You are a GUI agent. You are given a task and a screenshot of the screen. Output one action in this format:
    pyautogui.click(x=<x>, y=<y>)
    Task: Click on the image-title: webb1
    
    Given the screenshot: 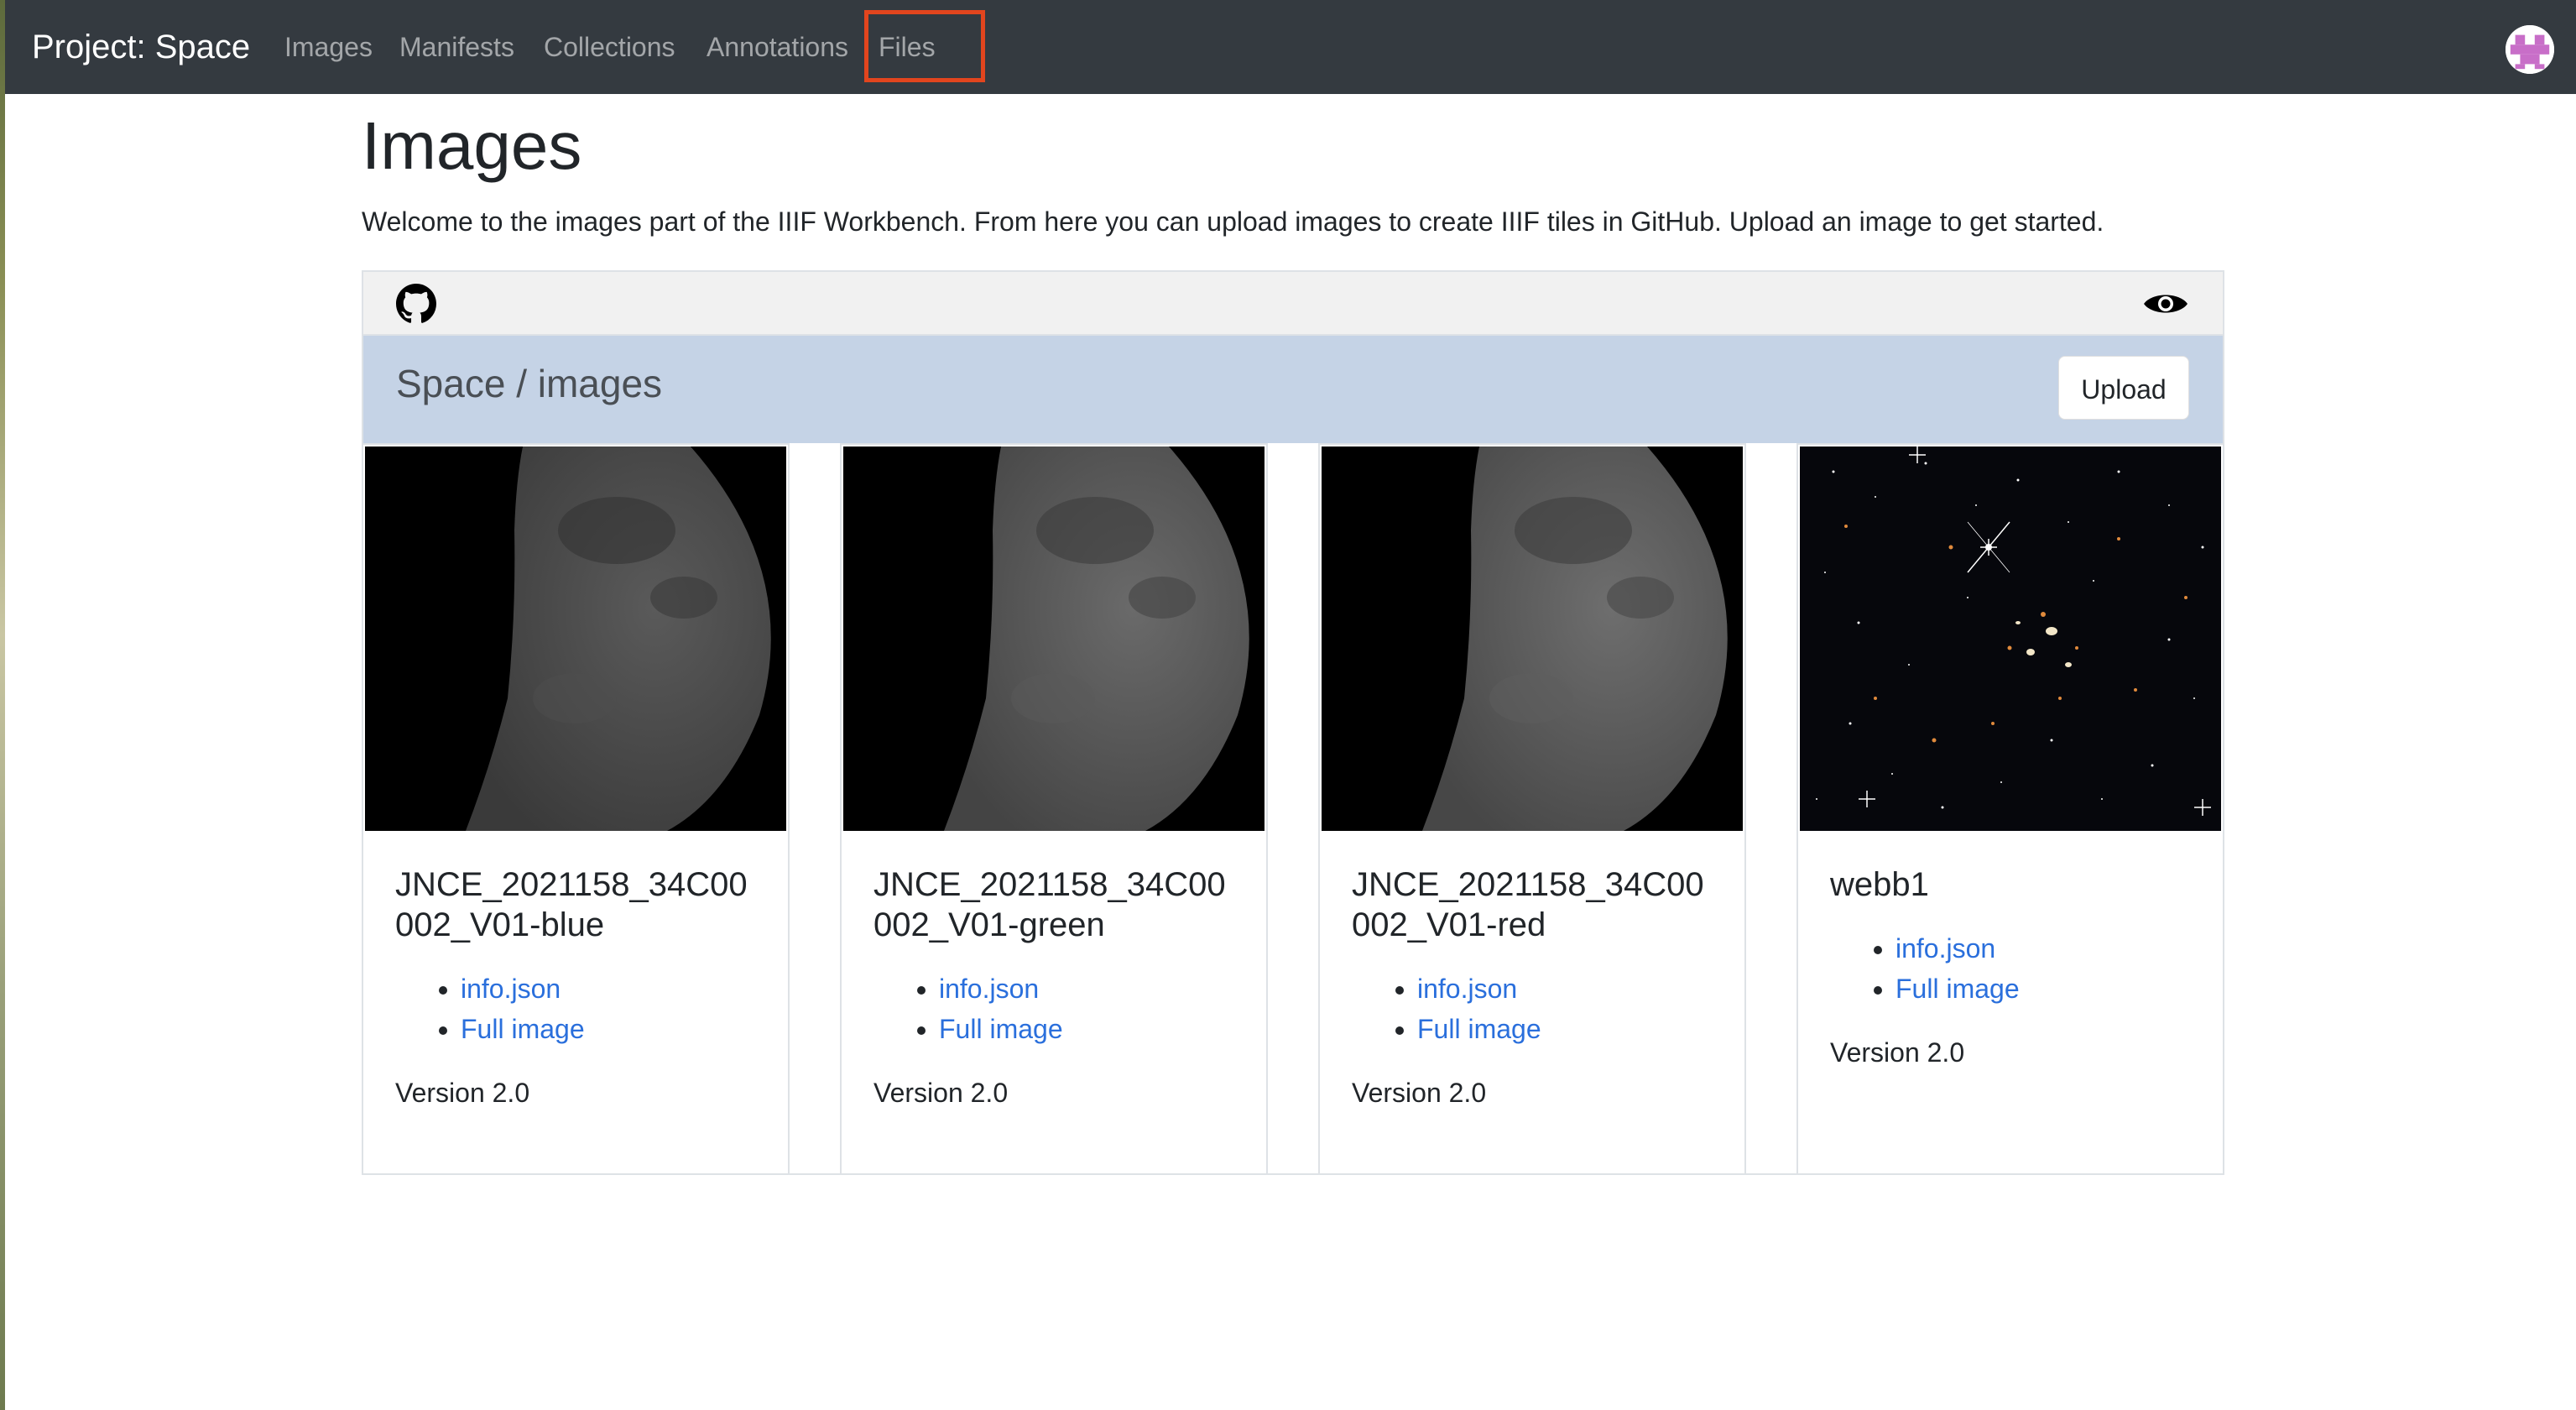 What is the action you would take?
    pyautogui.click(x=1879, y=884)
    